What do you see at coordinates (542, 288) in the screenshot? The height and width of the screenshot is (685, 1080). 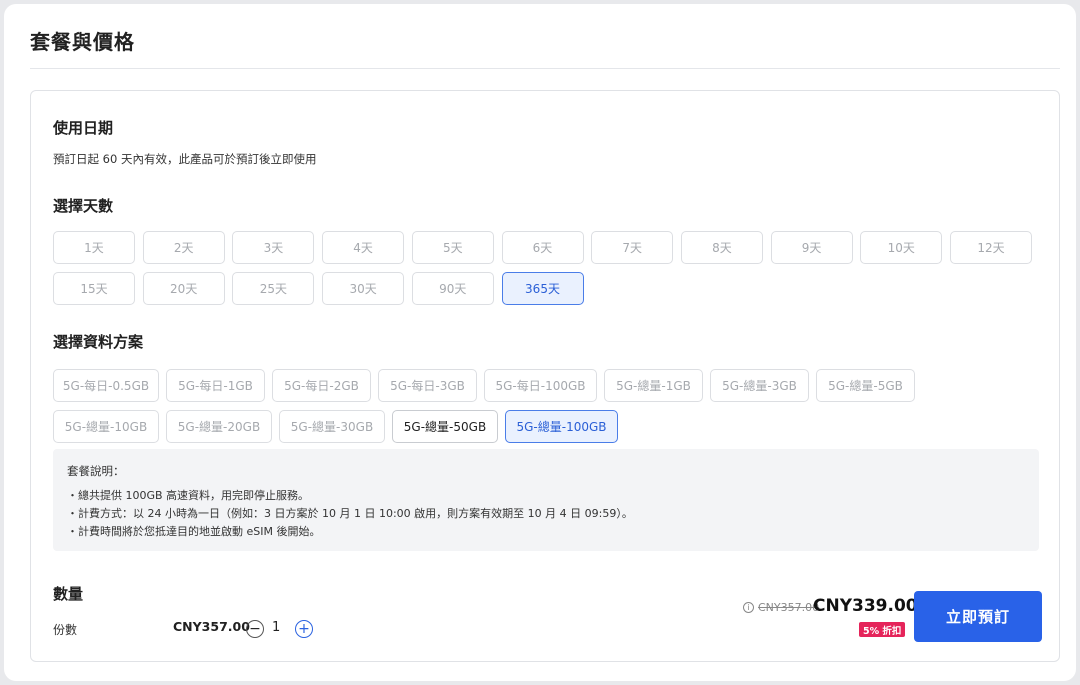 I see `day-option: 365天` at bounding box center [542, 288].